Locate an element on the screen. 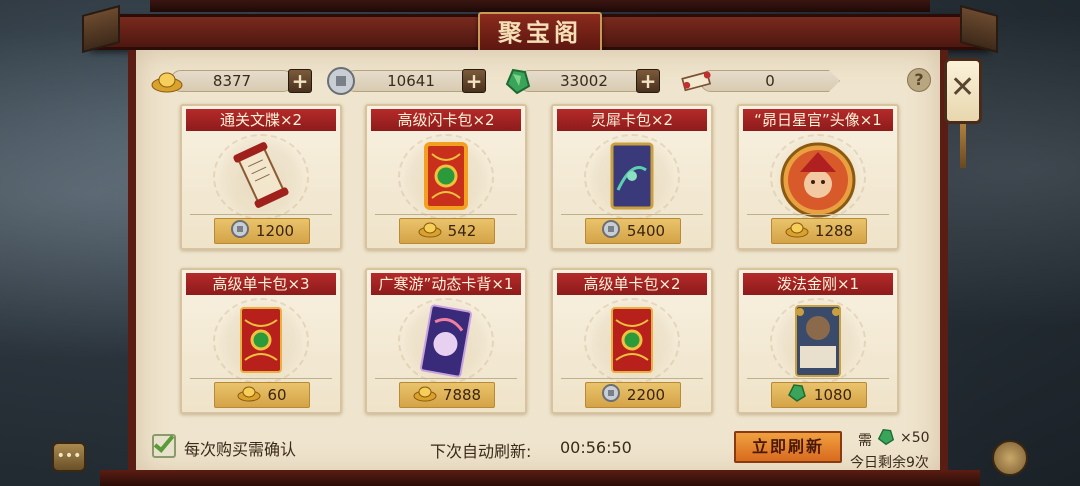 The height and width of the screenshot is (486, 1080). checkmark-icon is located at coordinates (164, 442).